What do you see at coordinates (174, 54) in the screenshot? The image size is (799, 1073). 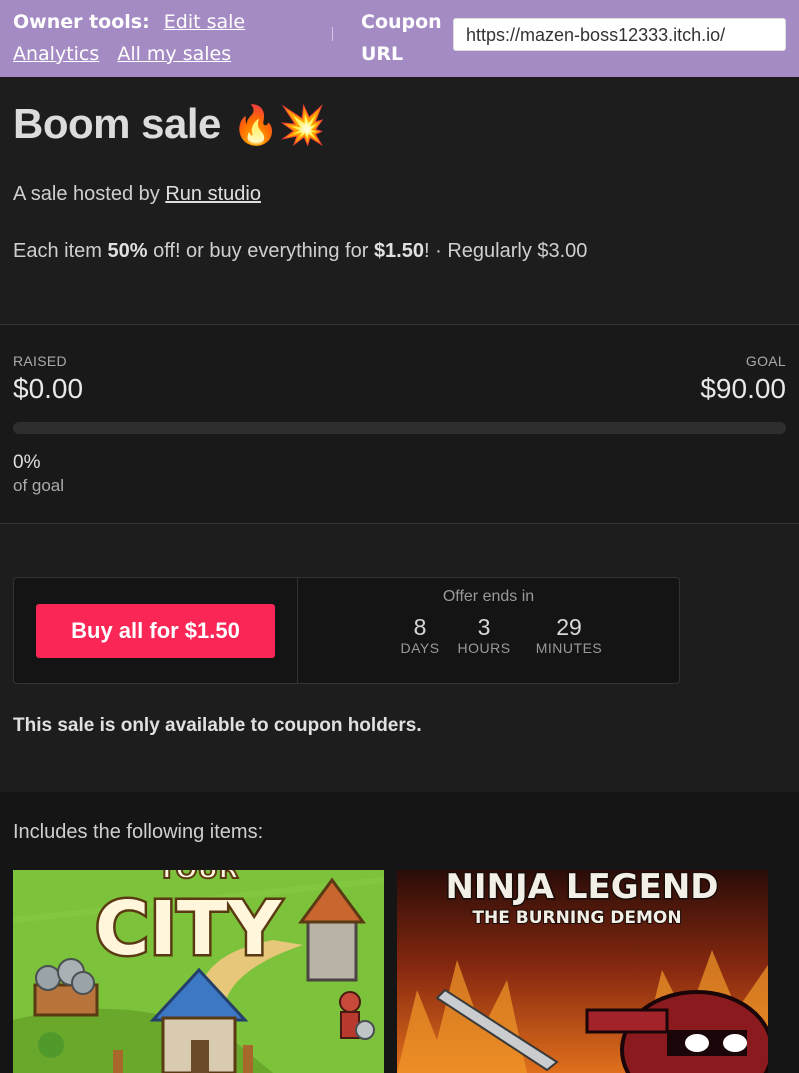 I see `all-my-sales-link: All my sales` at bounding box center [174, 54].